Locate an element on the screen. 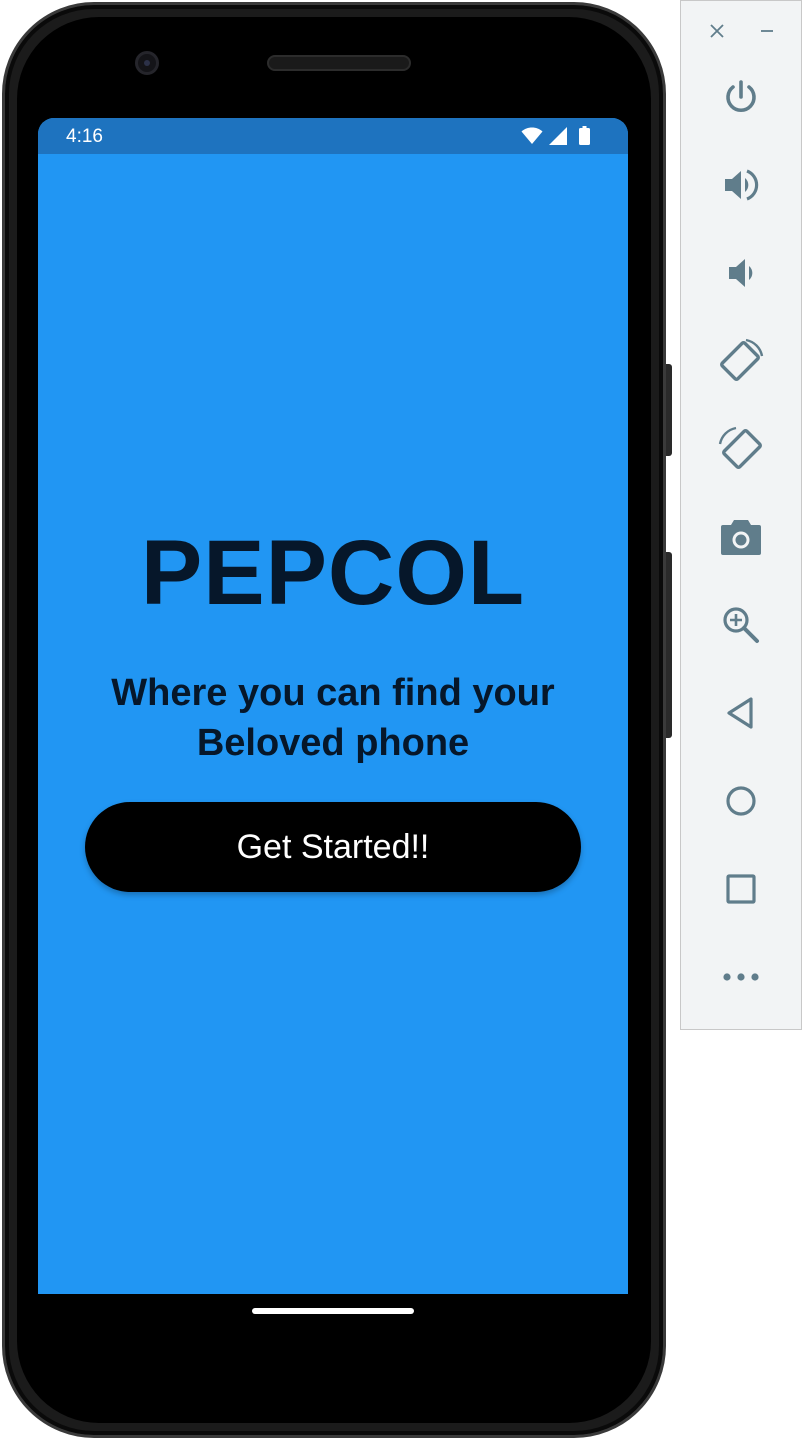 Image resolution: width=802 pixels, height=1440 pixels. earpiece-speaker is located at coordinates (339, 63).